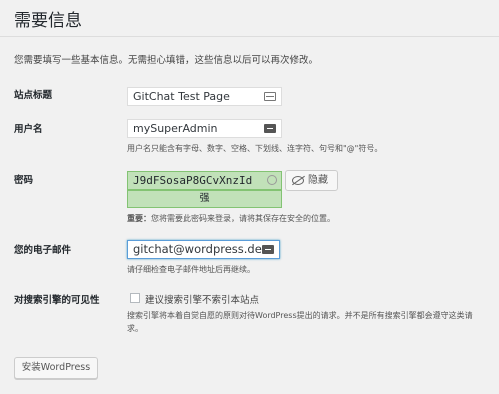 This screenshot has height=394, width=499. I want to click on email-input: gitchat@wordpress.dev, so click(203, 249).